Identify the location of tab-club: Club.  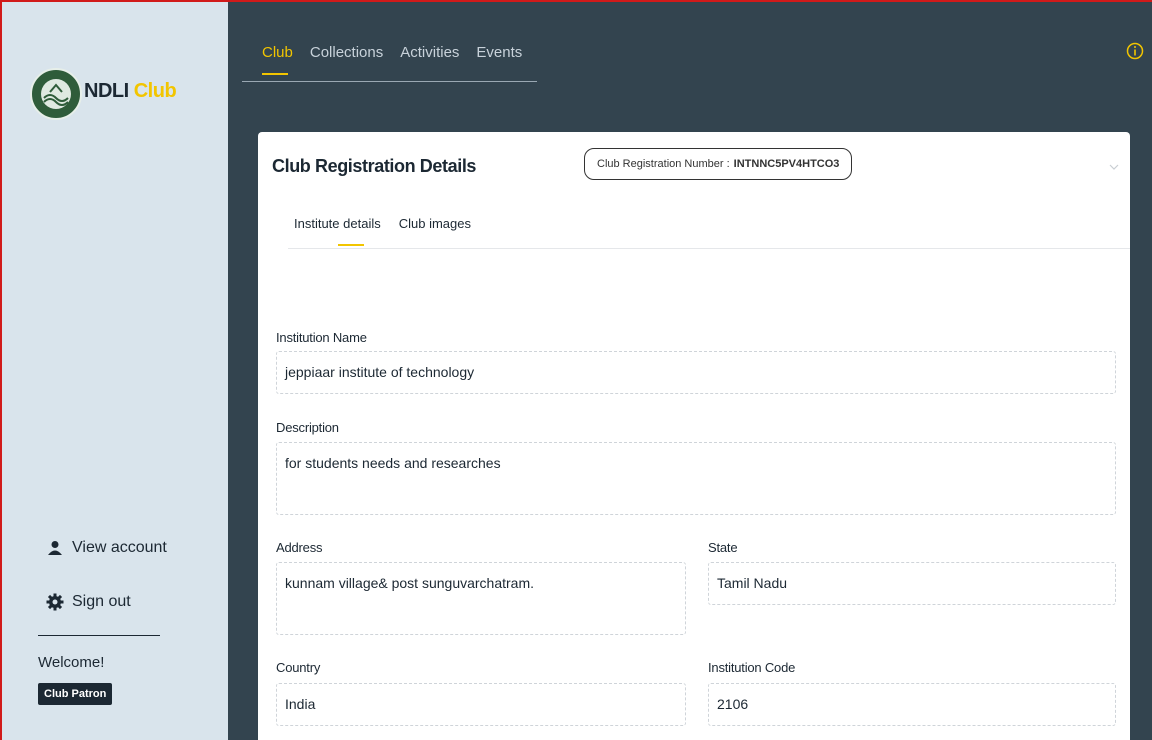
(277, 59).